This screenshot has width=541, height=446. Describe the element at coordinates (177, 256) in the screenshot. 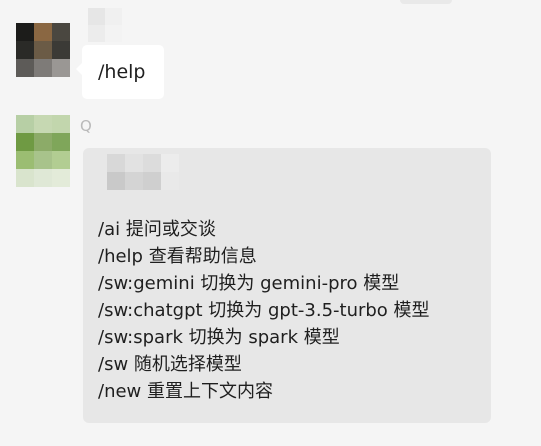

I see `command-line-help: /help 查看帮助信息` at that location.